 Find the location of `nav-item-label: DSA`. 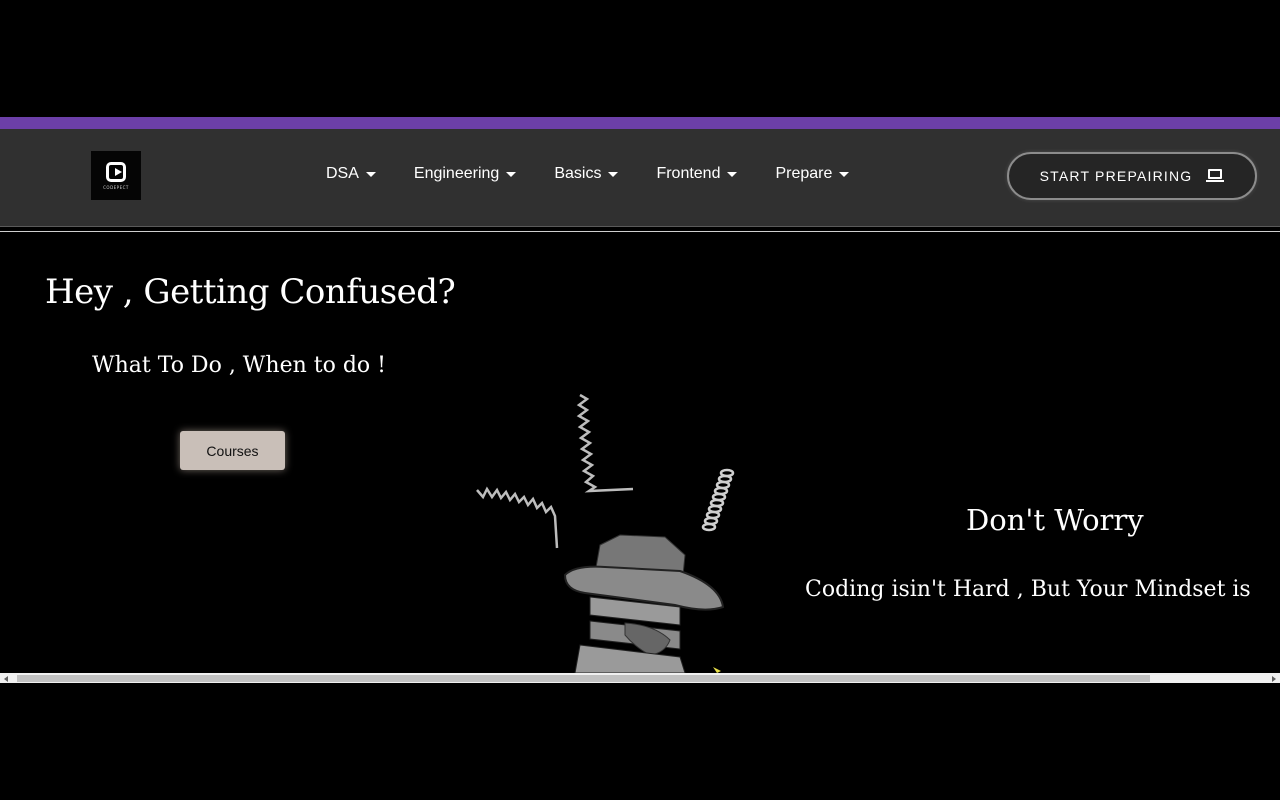

nav-item-label: DSA is located at coordinates (342, 173).